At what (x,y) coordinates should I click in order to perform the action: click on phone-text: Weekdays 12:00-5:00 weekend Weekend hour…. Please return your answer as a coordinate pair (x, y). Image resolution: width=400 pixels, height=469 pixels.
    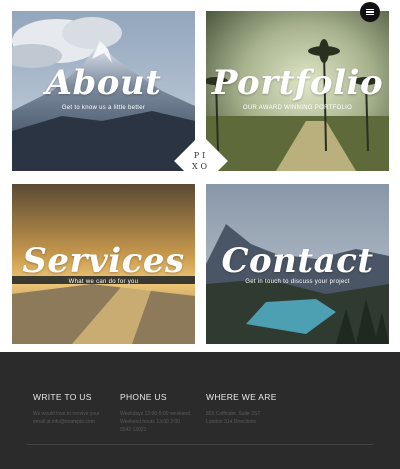
    Looking at the image, I should click on (155, 422).